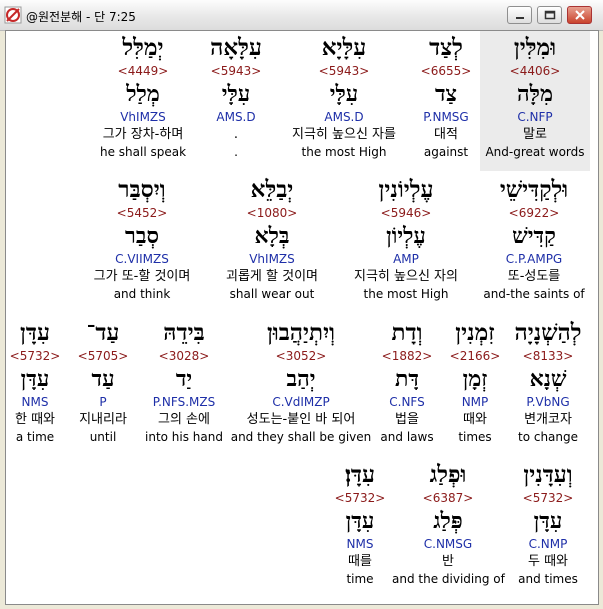 The width and height of the screenshot is (603, 609). What do you see at coordinates (519, 15) in the screenshot?
I see `minimize-button` at bounding box center [519, 15].